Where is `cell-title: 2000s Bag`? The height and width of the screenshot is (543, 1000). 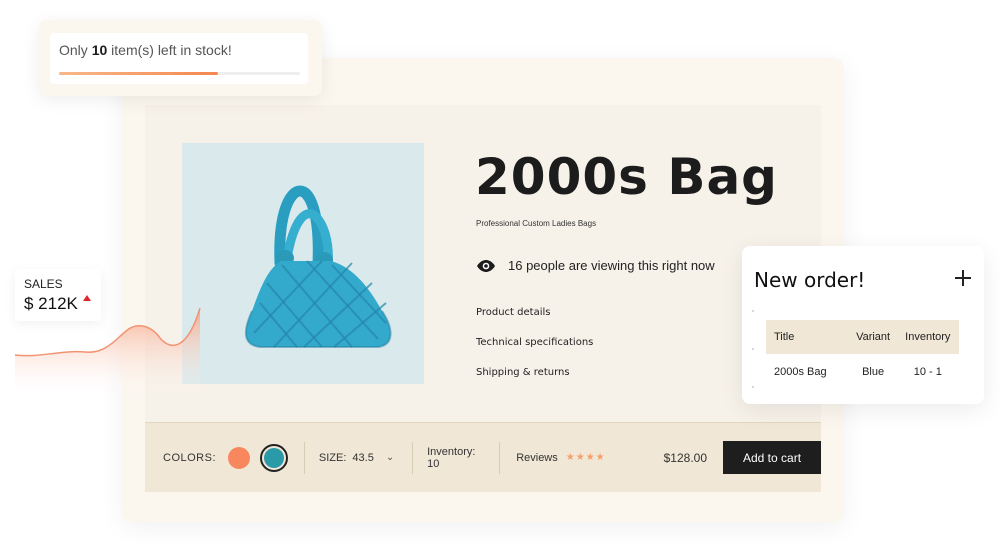 cell-title: 2000s Bag is located at coordinates (800, 372).